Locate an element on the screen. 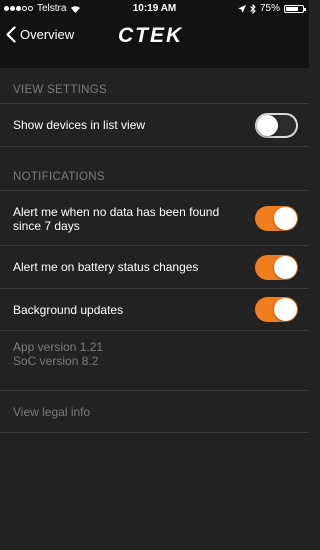 This screenshot has width=320, height=550. notifications-header: NOTIFICATIONS is located at coordinates (59, 177).